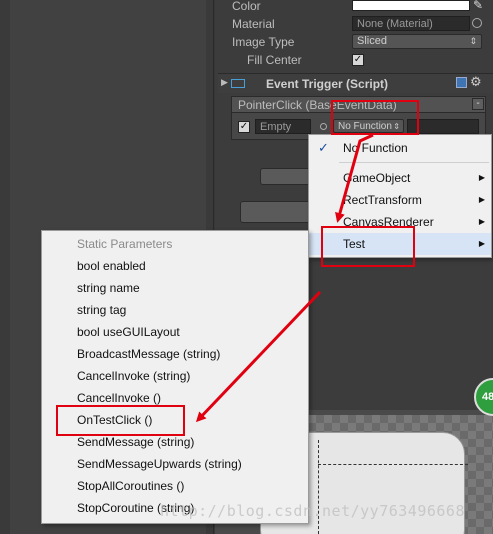 The height and width of the screenshot is (534, 493). Describe the element at coordinates (312, 511) in the screenshot. I see `watermark-text: http://blog.csdn.net/yy763496668` at that location.